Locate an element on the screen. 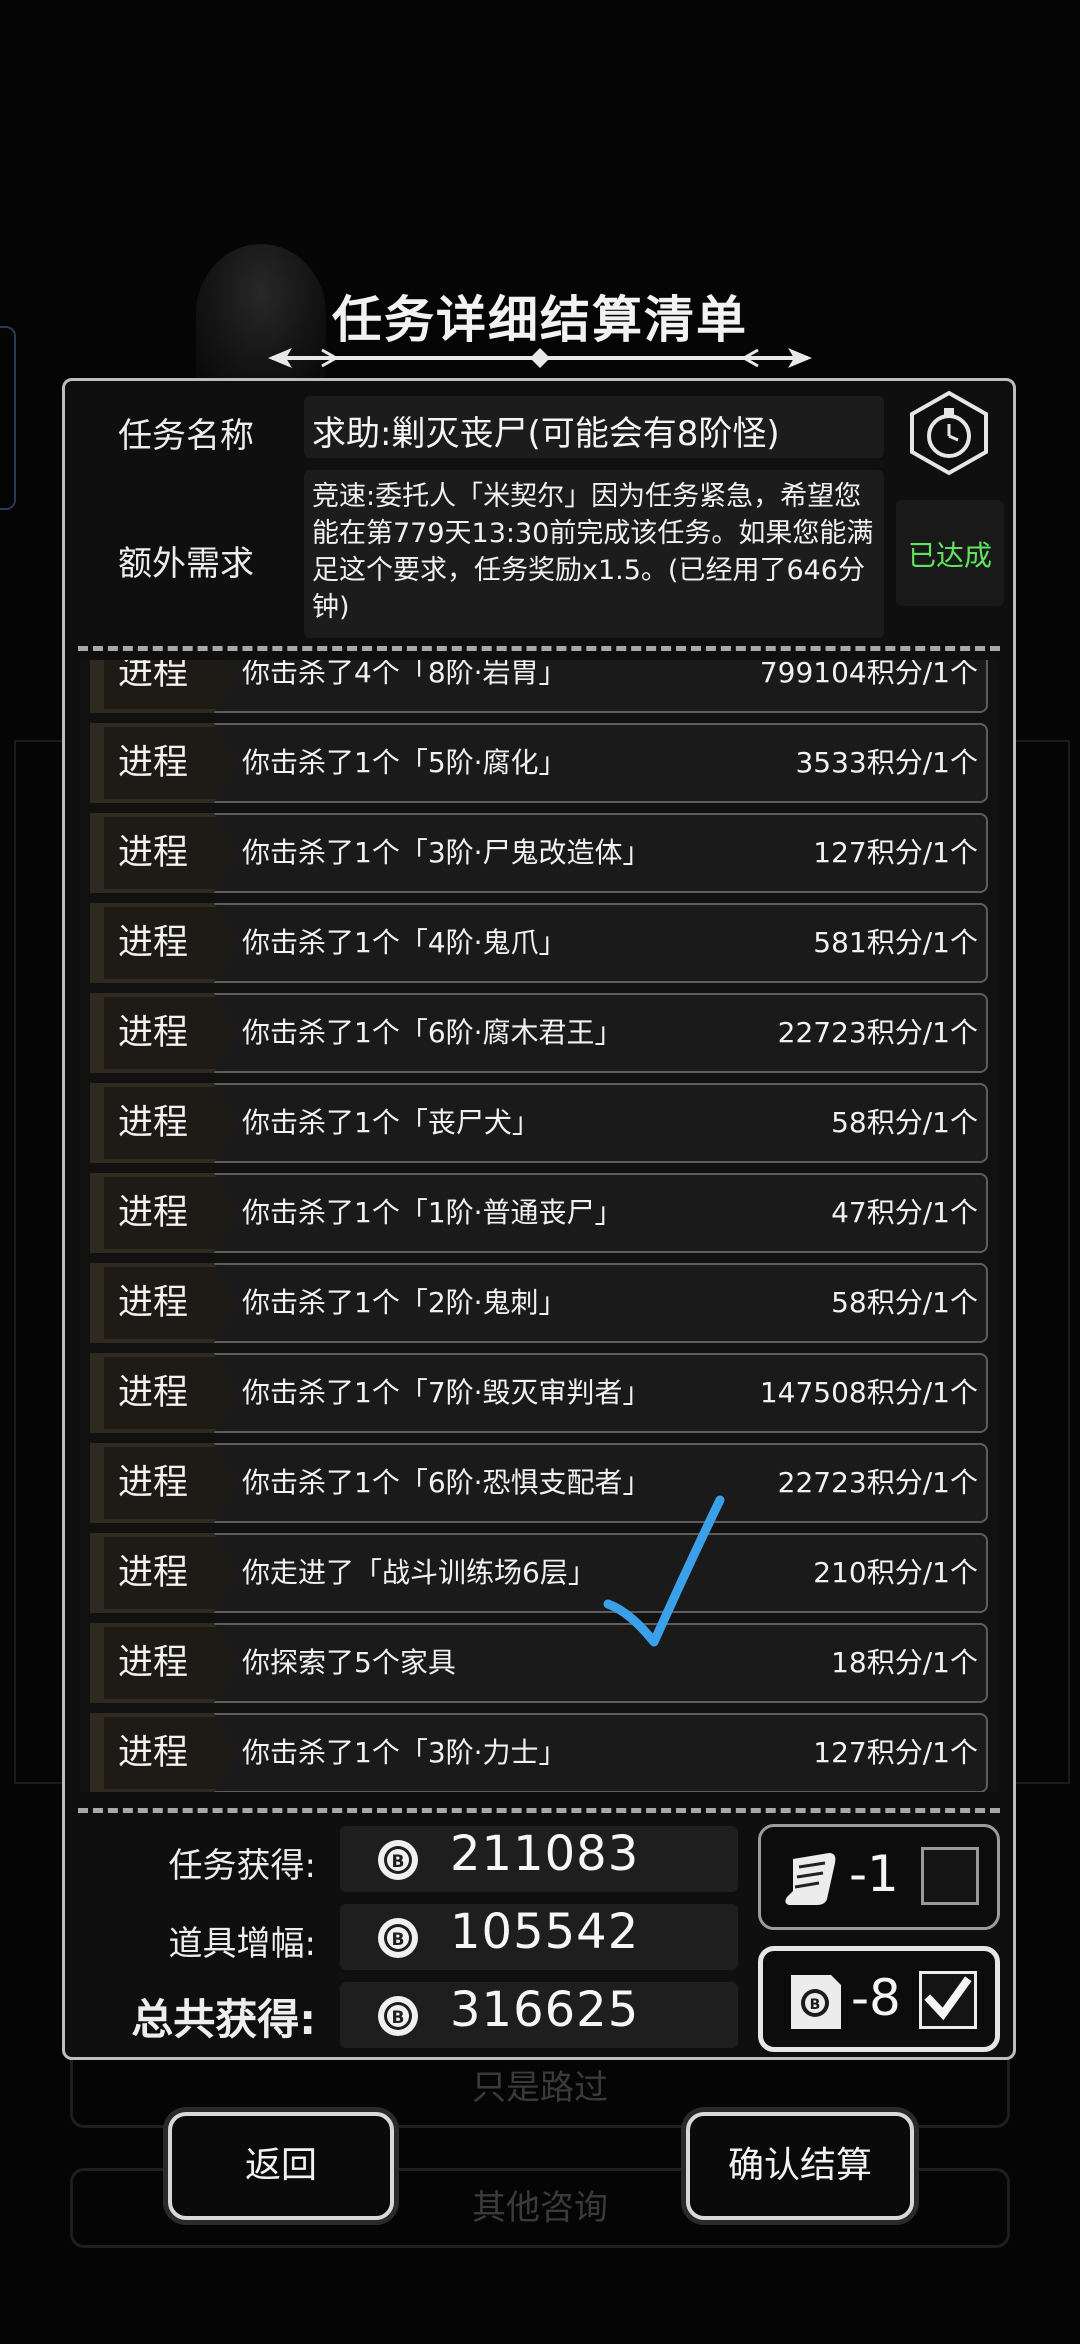 Image resolution: width=1080 pixels, height=2344 pixels. confirm-settlement-button-label: 确认结算 is located at coordinates (799, 2165).